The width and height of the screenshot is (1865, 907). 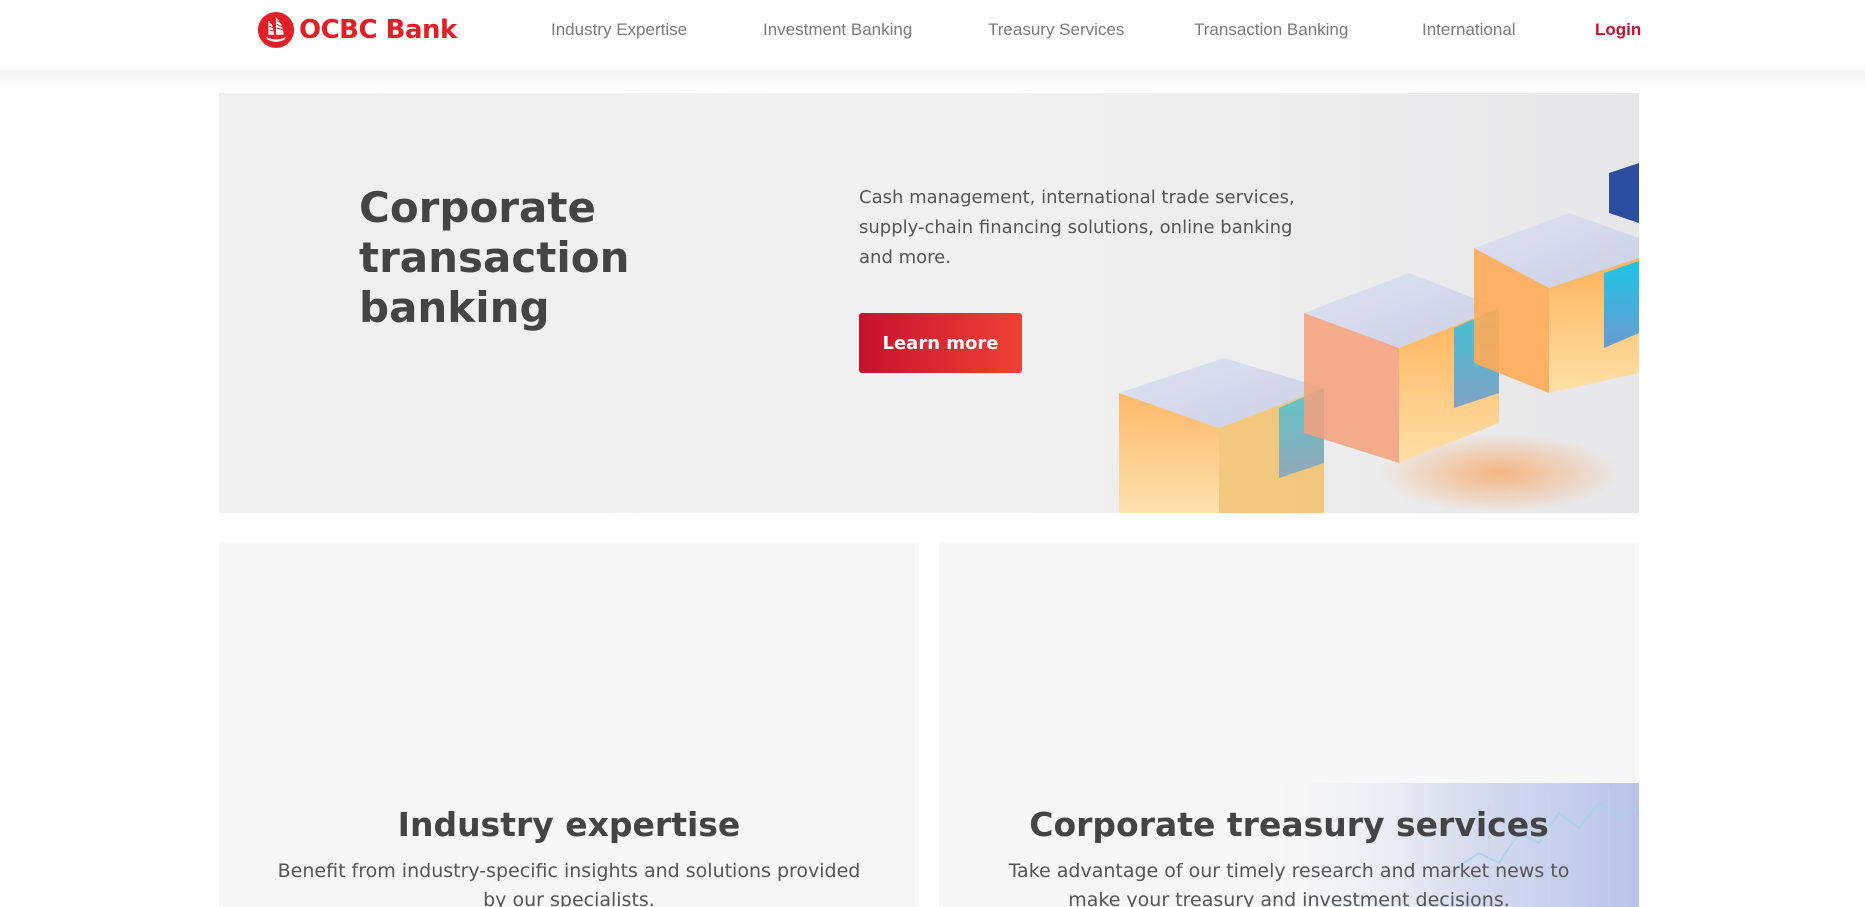 I want to click on card-title: Corporate treasury services, so click(x=1289, y=824).